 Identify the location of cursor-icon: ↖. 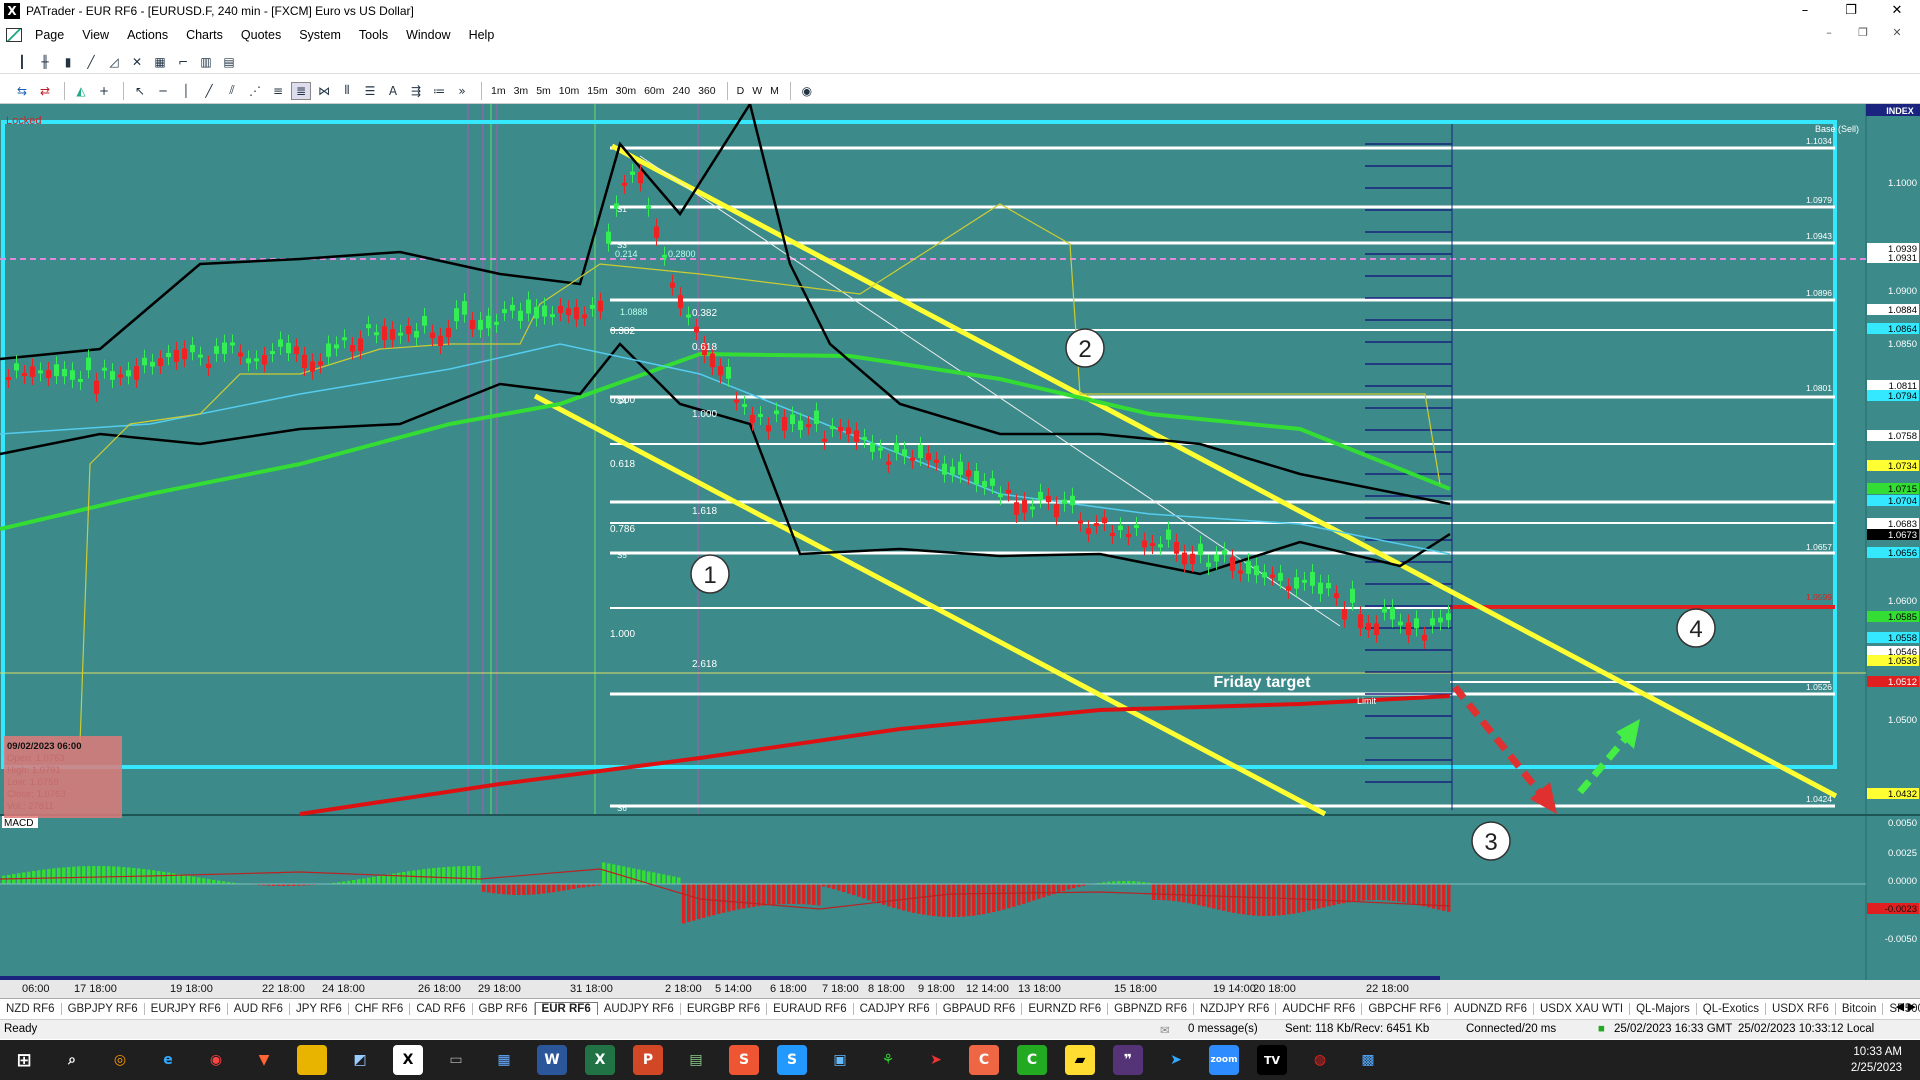
(140, 91).